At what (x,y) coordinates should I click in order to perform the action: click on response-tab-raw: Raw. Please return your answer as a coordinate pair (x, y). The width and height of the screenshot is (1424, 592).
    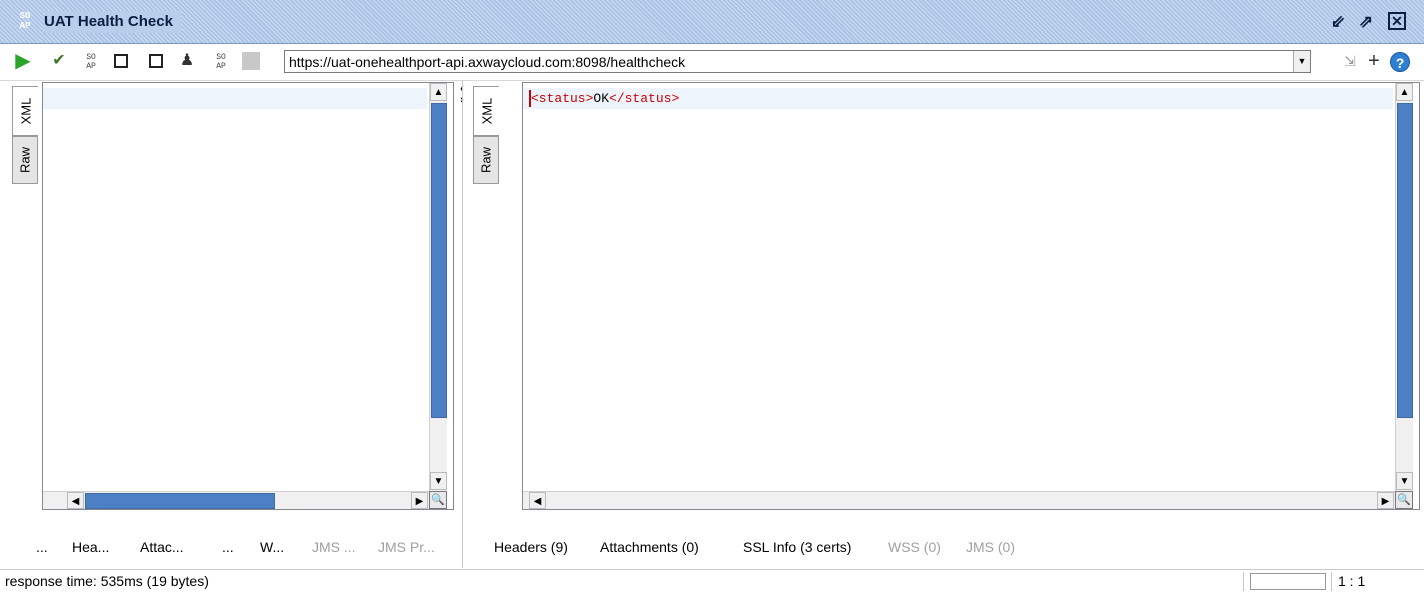
    Looking at the image, I should click on (486, 160).